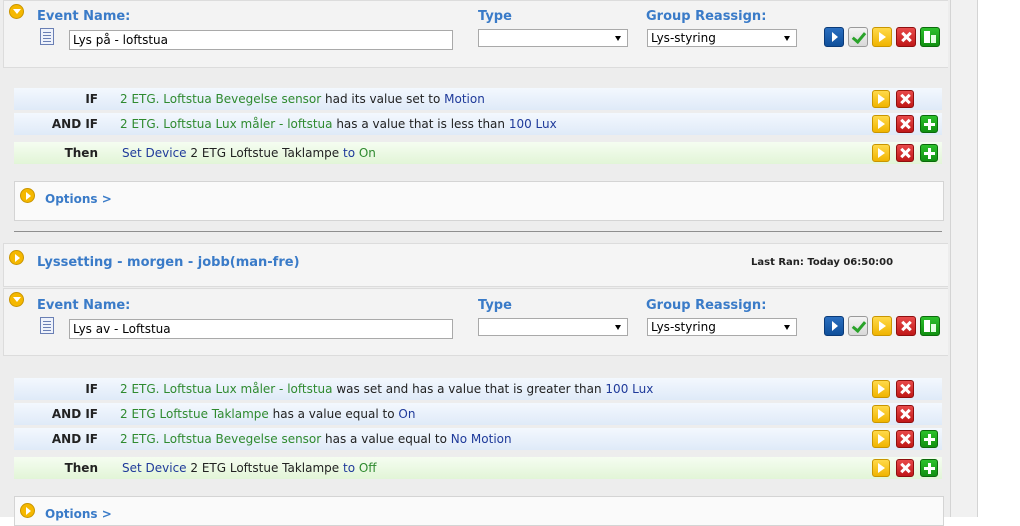 This screenshot has height=526, width=1020. What do you see at coordinates (964, 258) in the screenshot?
I see `right-scroll-track` at bounding box center [964, 258].